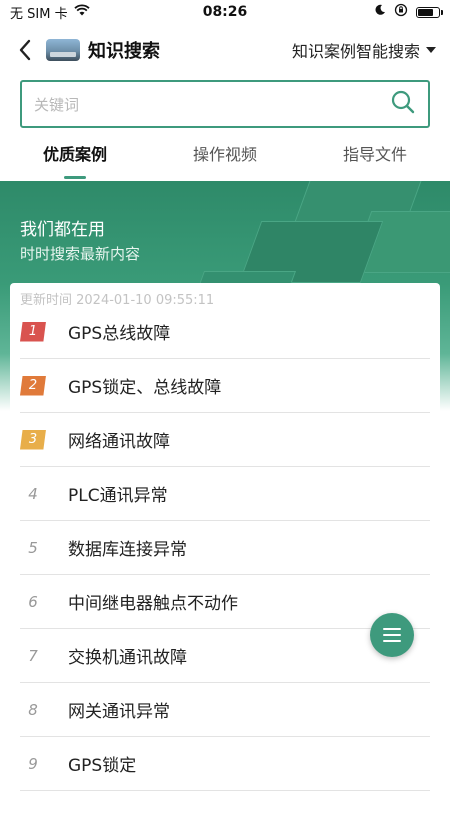 The width and height of the screenshot is (450, 813). Describe the element at coordinates (225, 440) in the screenshot. I see `list-item: 3 网络通讯故障` at that location.